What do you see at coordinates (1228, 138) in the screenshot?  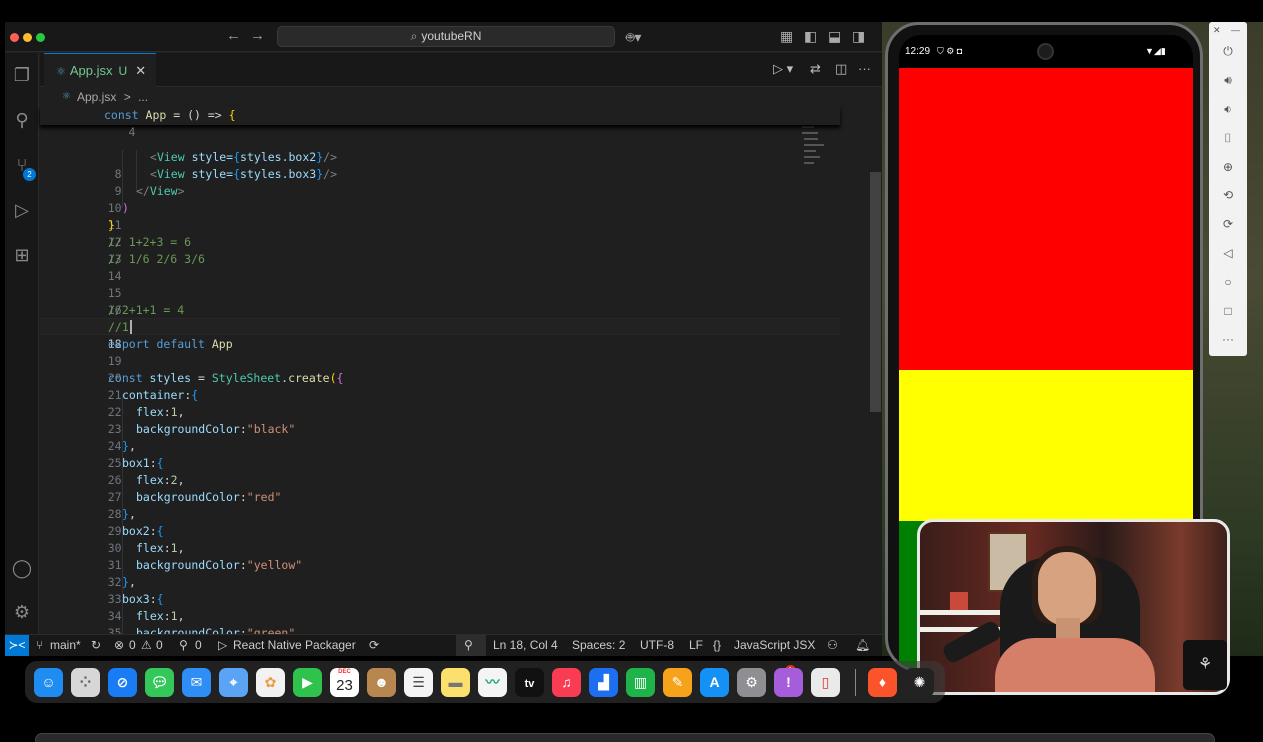 I see `screenshot-camera-icon: ⌷` at bounding box center [1228, 138].